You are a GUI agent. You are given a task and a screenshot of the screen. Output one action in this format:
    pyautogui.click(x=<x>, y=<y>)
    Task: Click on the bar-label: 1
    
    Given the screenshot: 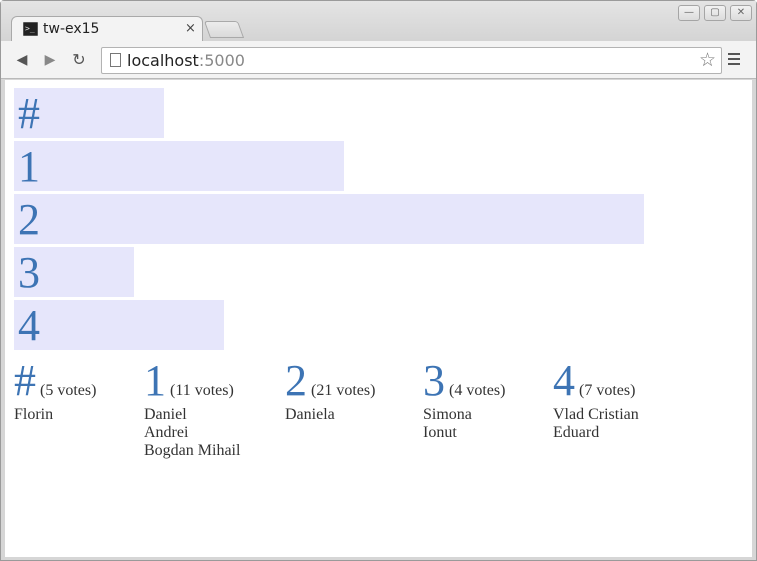 What is the action you would take?
    pyautogui.click(x=29, y=166)
    